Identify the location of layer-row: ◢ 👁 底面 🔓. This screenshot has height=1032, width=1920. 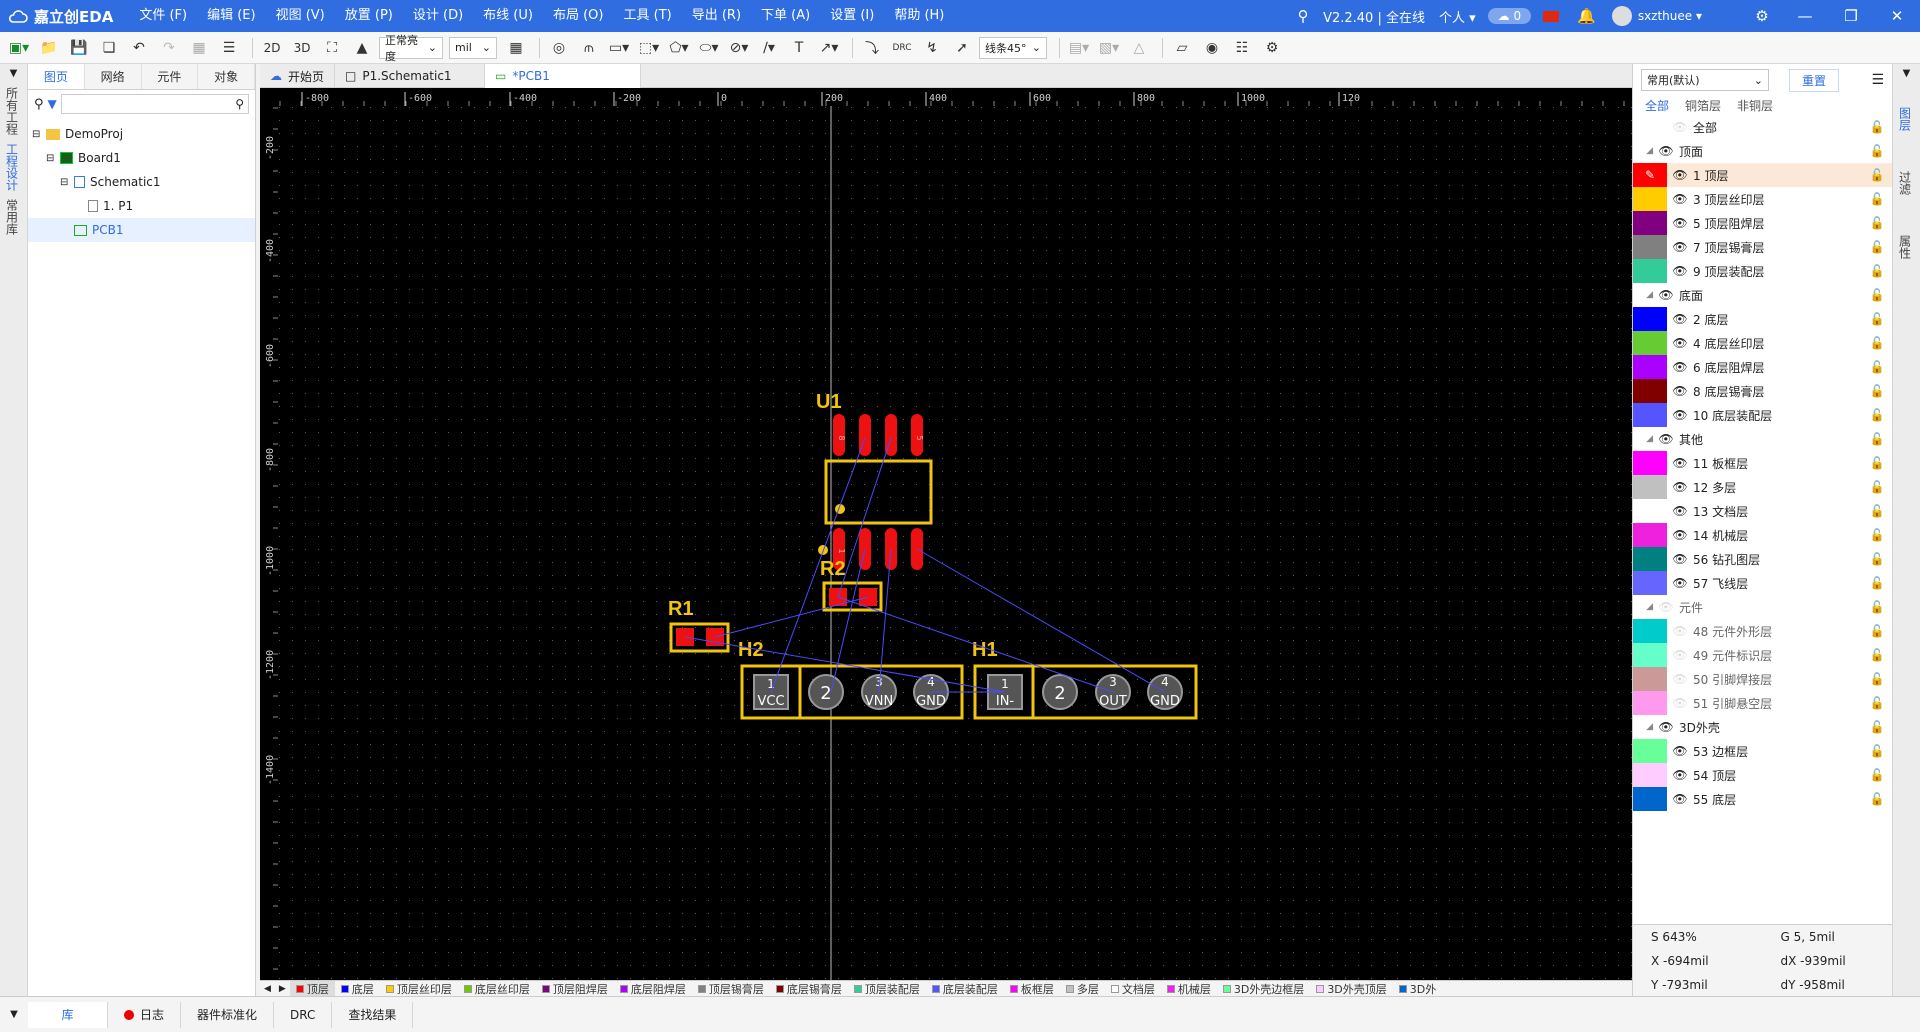
(1762, 295).